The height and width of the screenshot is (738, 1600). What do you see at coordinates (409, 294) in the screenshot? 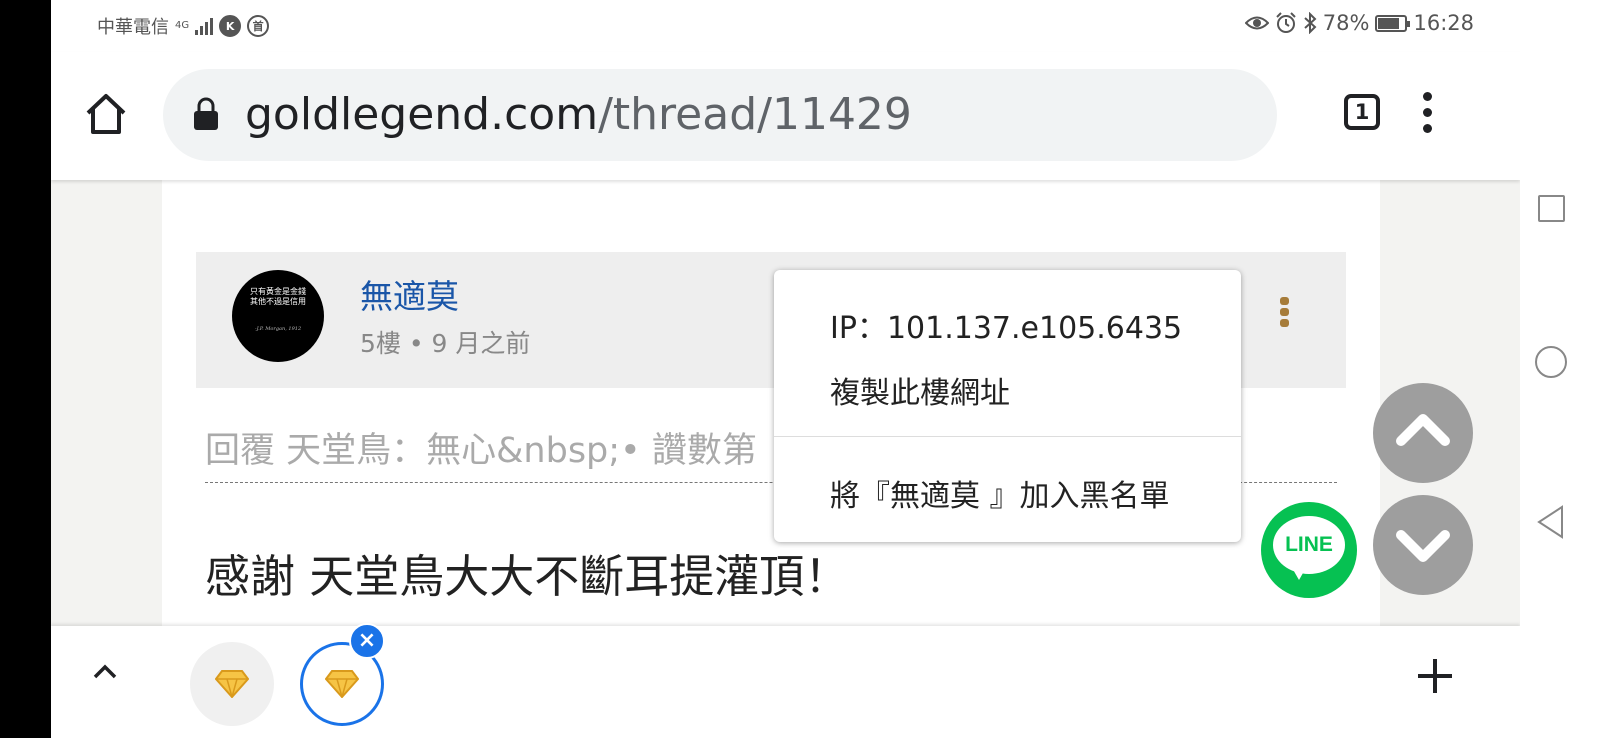
I see `post-username: 無適莫` at bounding box center [409, 294].